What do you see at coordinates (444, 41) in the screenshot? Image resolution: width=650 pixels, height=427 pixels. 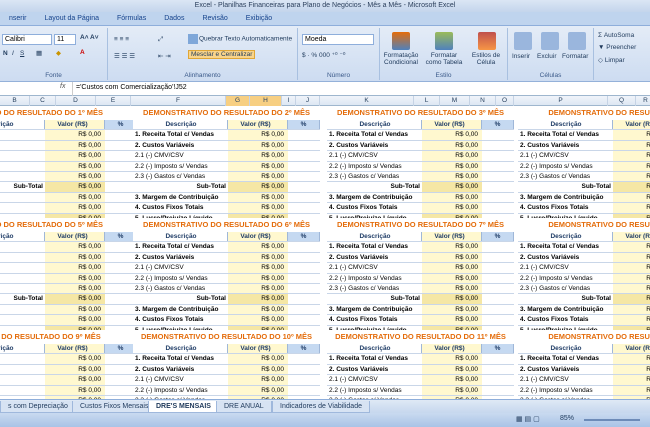 I see `format-table-icon` at bounding box center [444, 41].